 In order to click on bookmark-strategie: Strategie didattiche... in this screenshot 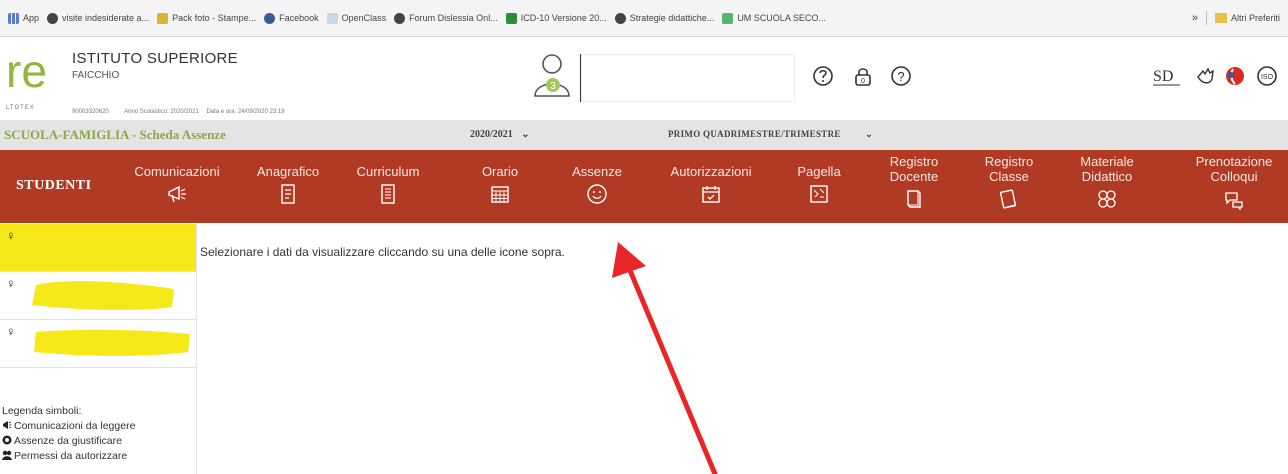, I will do `click(664, 18)`.